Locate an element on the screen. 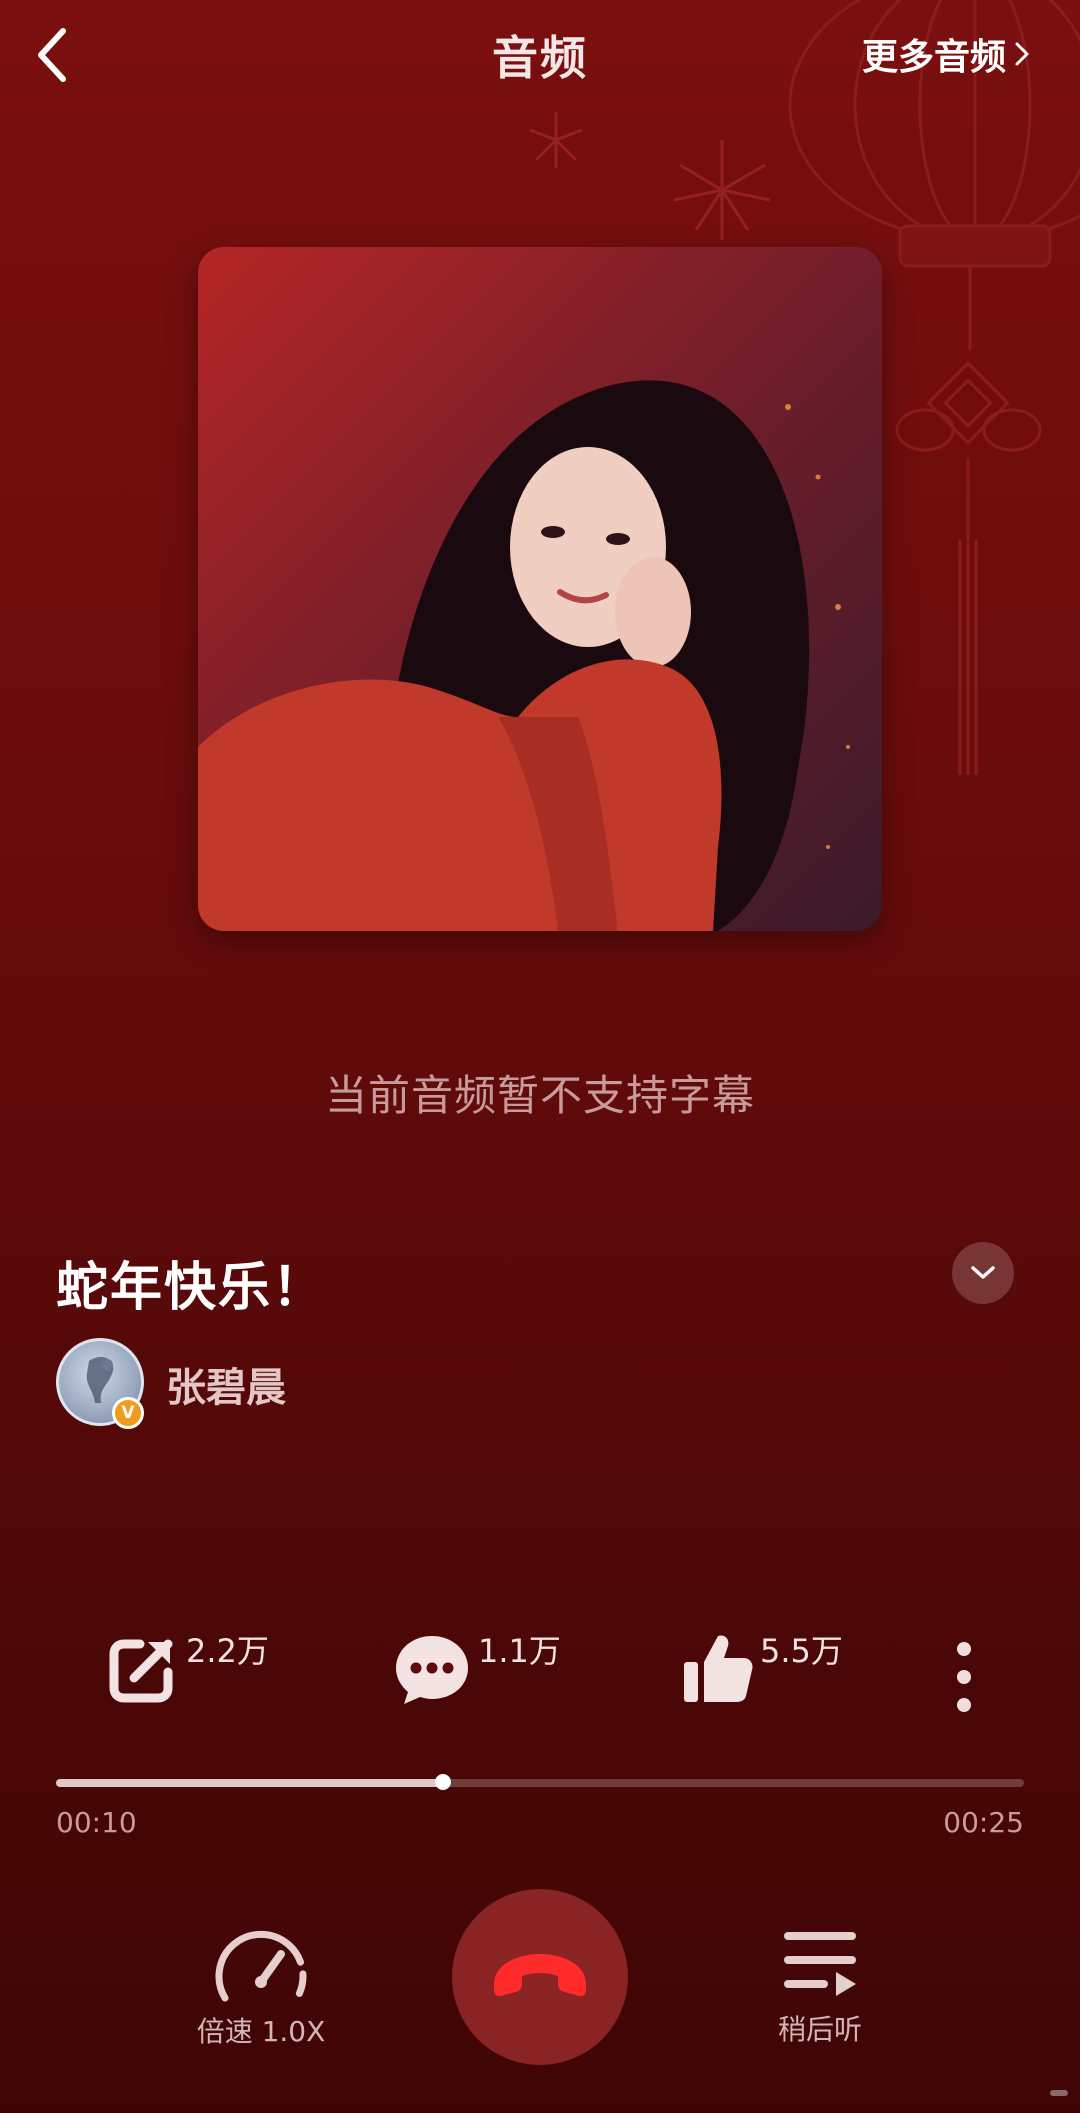 Image resolution: width=1080 pixels, height=2113 pixels. more-options-button is located at coordinates (964, 1677).